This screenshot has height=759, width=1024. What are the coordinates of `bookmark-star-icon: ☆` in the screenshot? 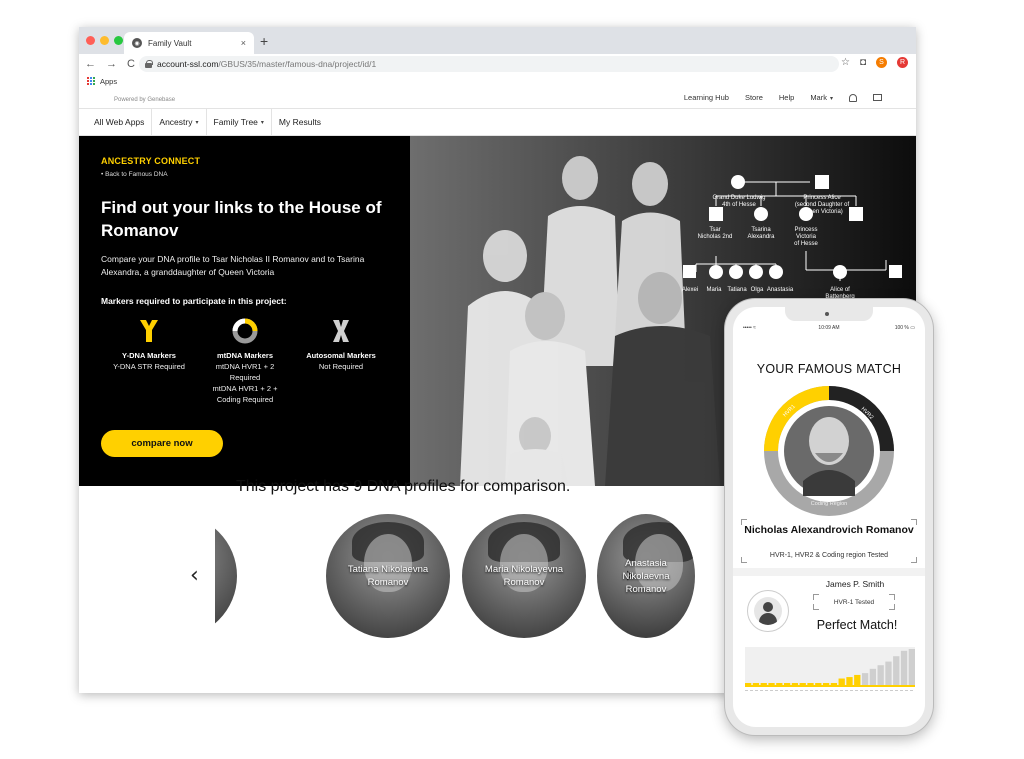 It's located at (845, 62).